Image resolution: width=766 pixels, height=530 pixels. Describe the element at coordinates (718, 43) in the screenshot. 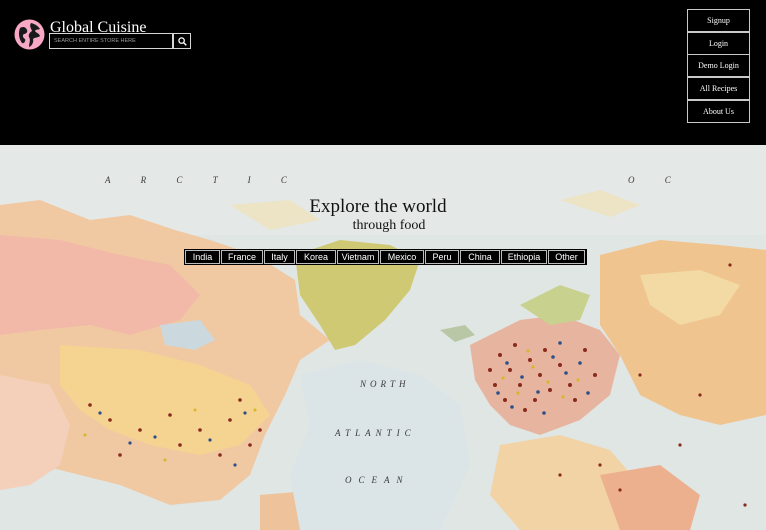

I see `login-button: Login` at that location.